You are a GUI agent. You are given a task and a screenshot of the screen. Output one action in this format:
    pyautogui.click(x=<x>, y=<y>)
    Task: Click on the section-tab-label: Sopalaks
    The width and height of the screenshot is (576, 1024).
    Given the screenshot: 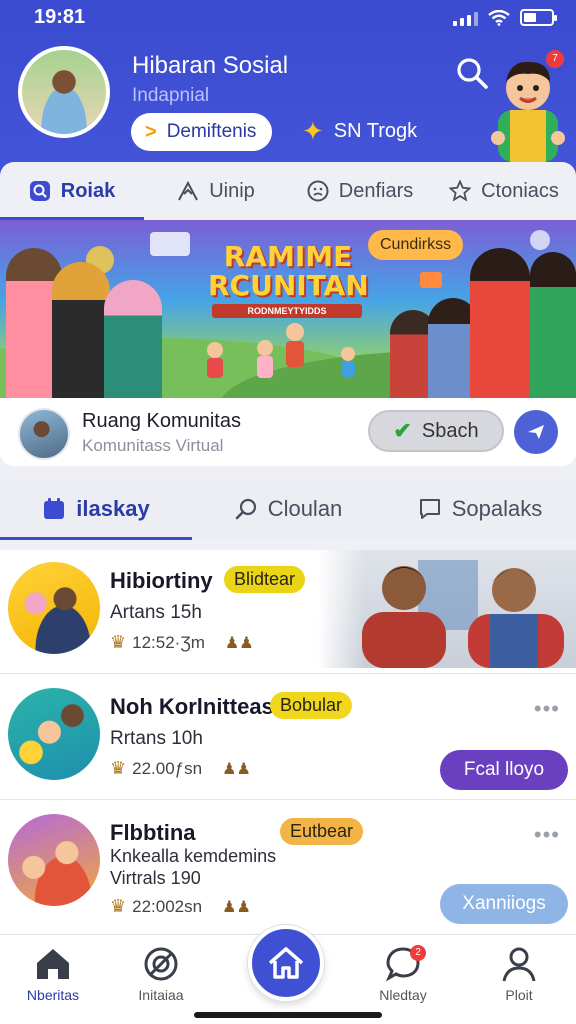 What is the action you would take?
    pyautogui.click(x=497, y=508)
    